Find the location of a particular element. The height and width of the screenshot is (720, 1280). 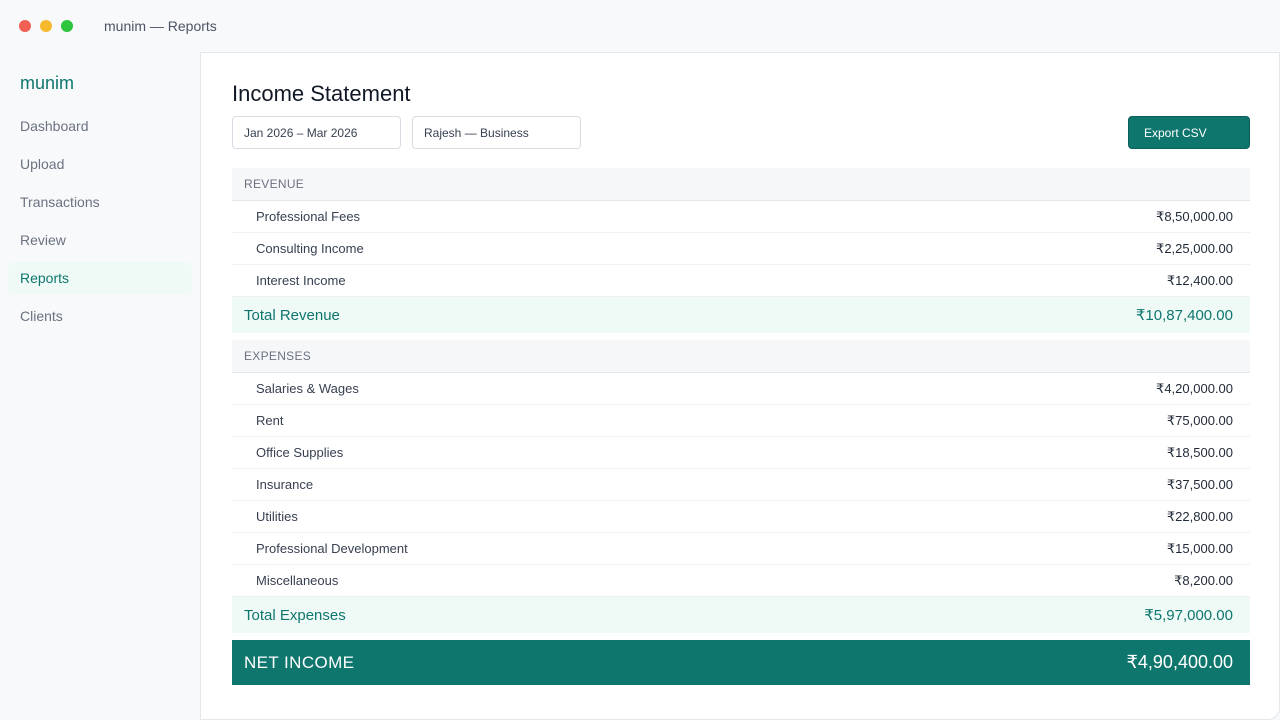

window-controls is located at coordinates (46, 26).